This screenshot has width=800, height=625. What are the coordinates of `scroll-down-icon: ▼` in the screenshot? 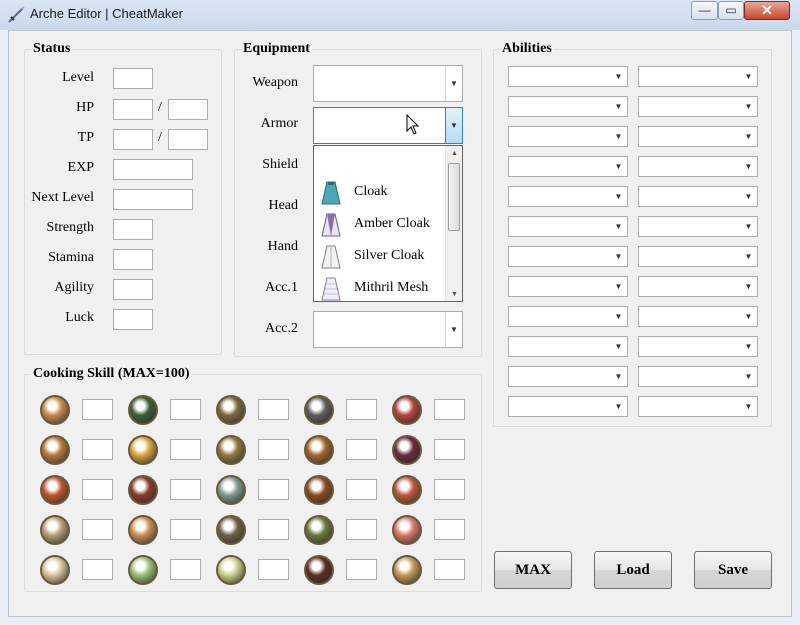 It's located at (454, 294).